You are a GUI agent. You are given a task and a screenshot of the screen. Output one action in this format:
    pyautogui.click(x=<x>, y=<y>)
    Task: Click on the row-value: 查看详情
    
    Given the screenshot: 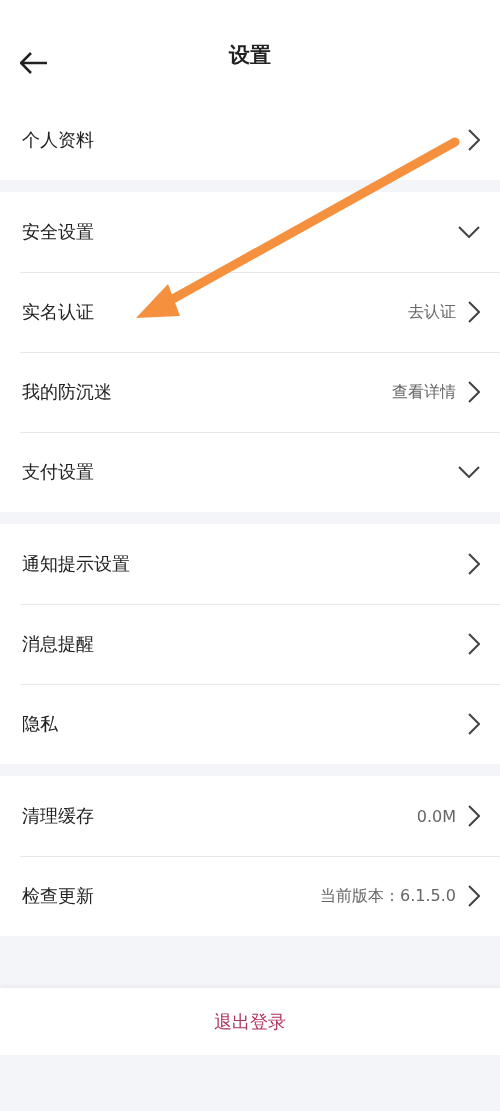 What is the action you would take?
    pyautogui.click(x=424, y=392)
    